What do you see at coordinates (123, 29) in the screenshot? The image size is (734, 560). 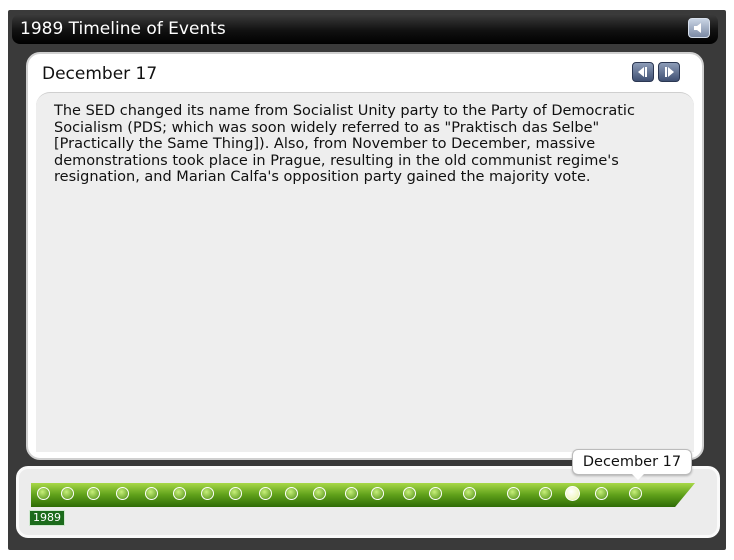 I see `app-title: 1989 Timeline of Events` at bounding box center [123, 29].